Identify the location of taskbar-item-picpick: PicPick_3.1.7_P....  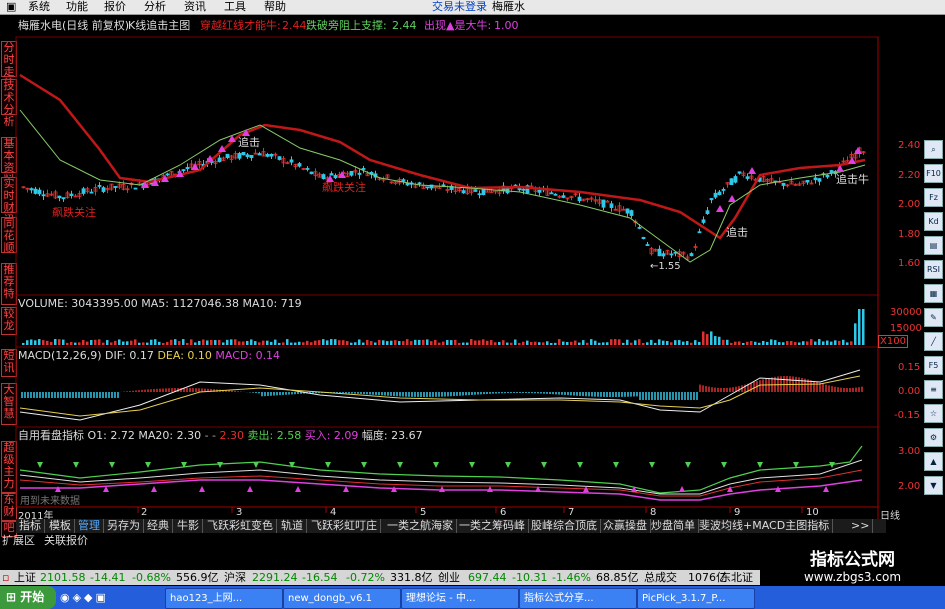
(696, 598).